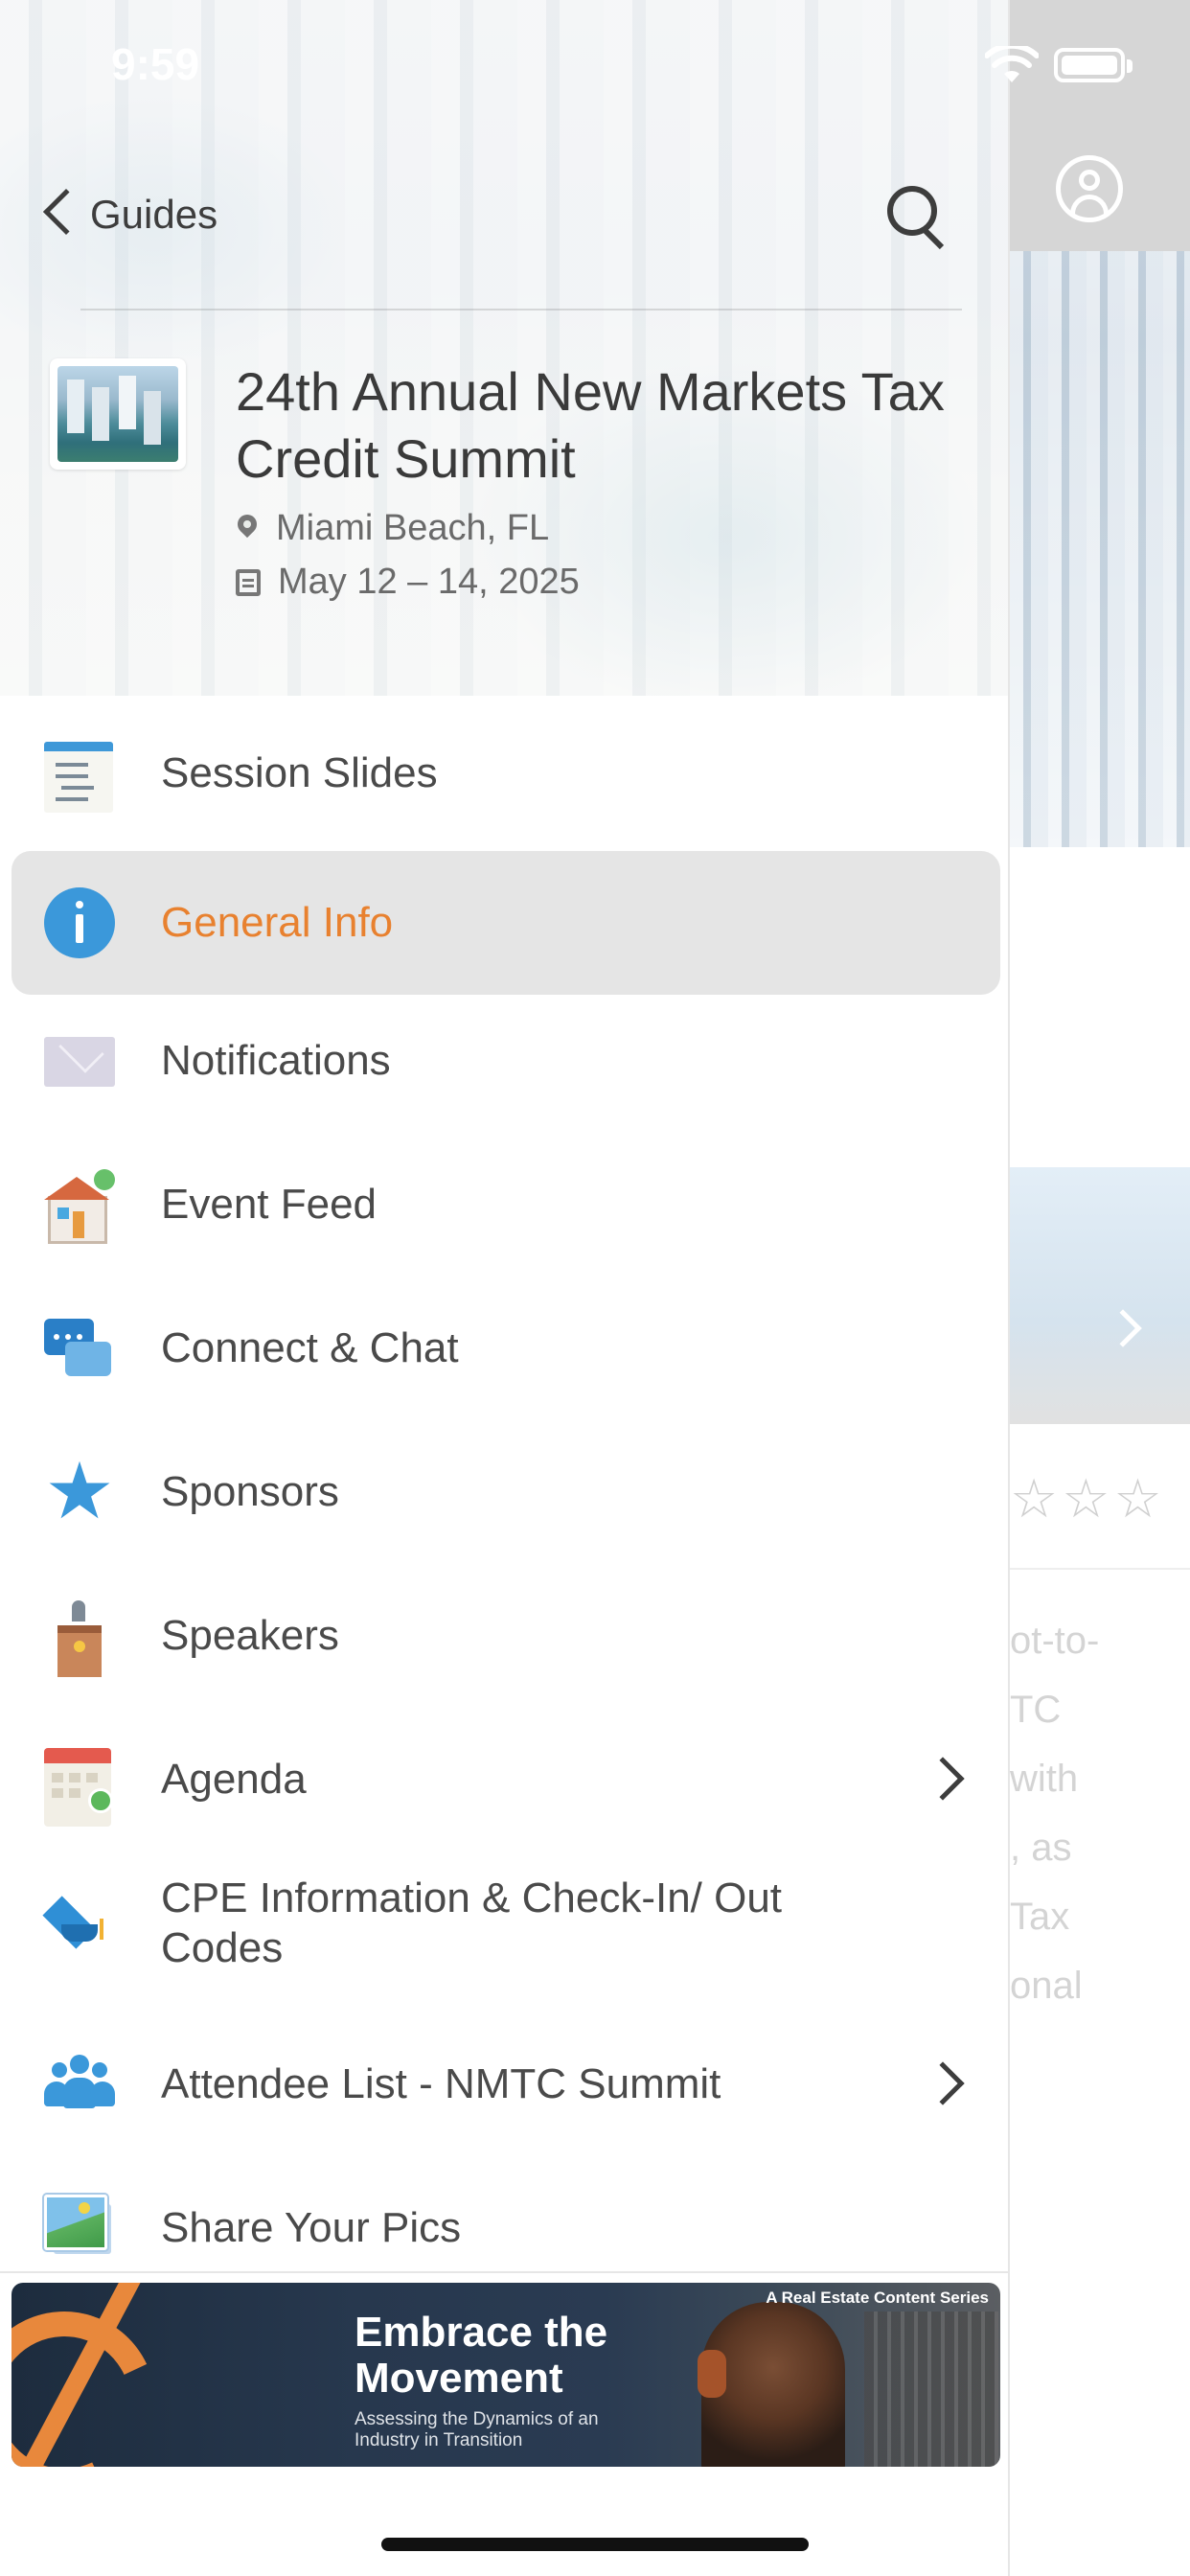 The width and height of the screenshot is (1190, 2576). What do you see at coordinates (1090, 188) in the screenshot?
I see `profile-icon` at bounding box center [1090, 188].